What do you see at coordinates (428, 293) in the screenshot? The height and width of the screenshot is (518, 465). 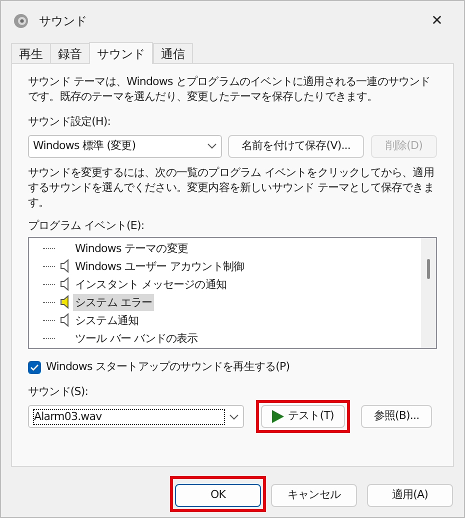 I see `scrollbar` at bounding box center [428, 293].